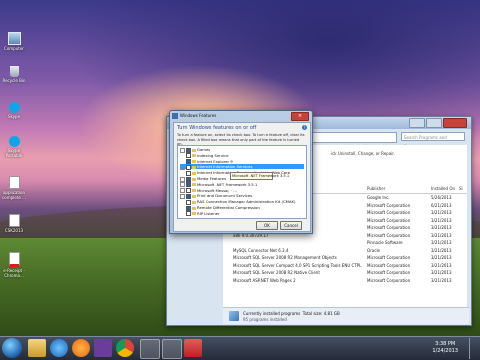 Image resolution: width=480 pixels, height=360 pixels. I want to click on maximize-button, so click(434, 123).